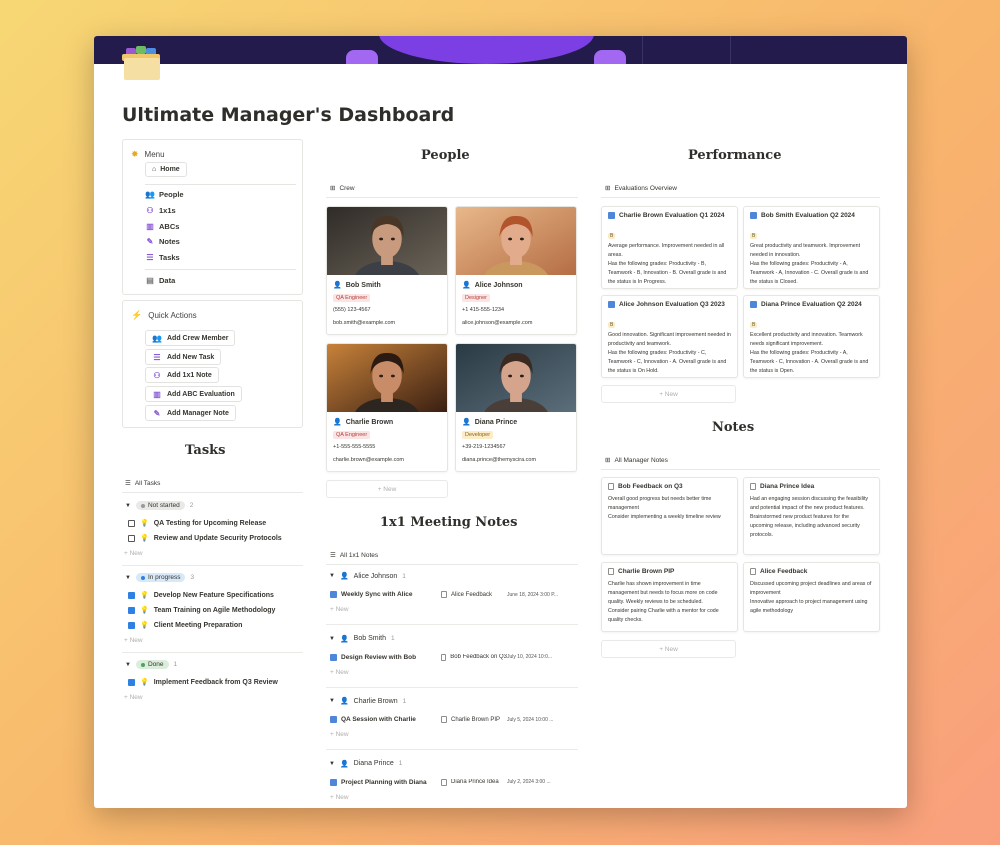  What do you see at coordinates (364, 323) in the screenshot?
I see `person-email: bob.smith@example.com` at bounding box center [364, 323].